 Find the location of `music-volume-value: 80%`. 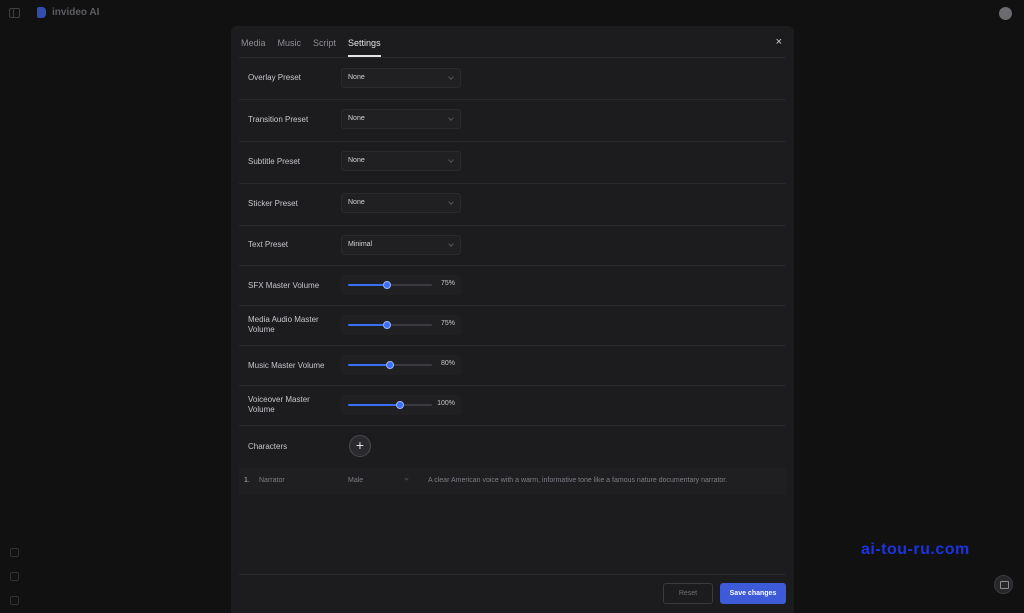

music-volume-value: 80% is located at coordinates (447, 363).